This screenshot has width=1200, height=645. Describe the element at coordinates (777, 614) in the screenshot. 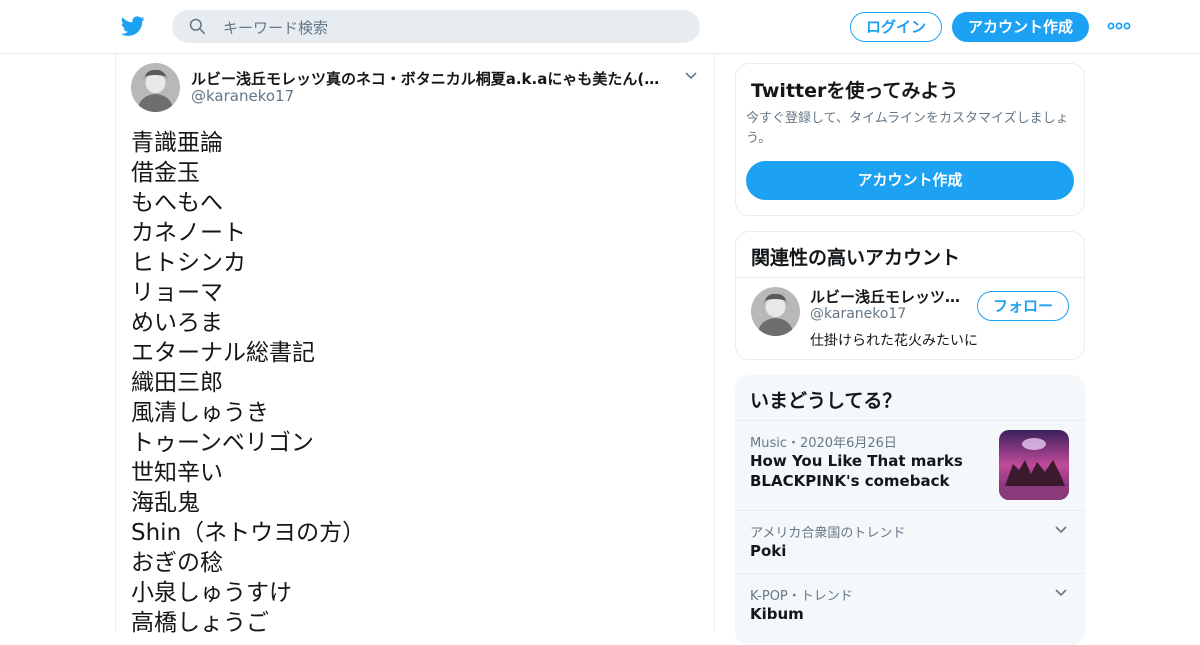

I see `trend-title: Kibum` at that location.